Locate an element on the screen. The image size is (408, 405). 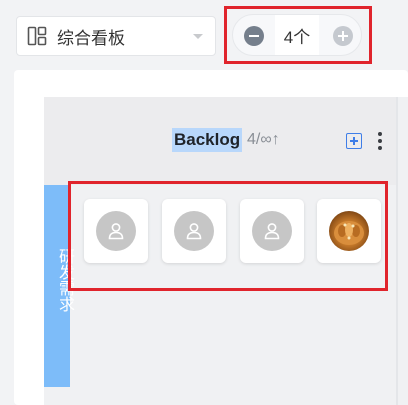
layout-grid-icon is located at coordinates (37, 36).